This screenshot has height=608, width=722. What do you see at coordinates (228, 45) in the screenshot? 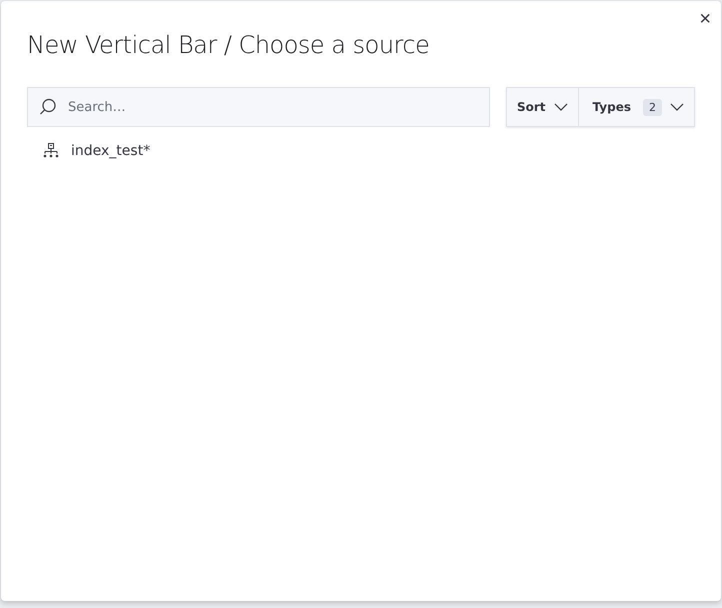
I see `dialog-title: New Vertical Bar / Choose a source` at bounding box center [228, 45].